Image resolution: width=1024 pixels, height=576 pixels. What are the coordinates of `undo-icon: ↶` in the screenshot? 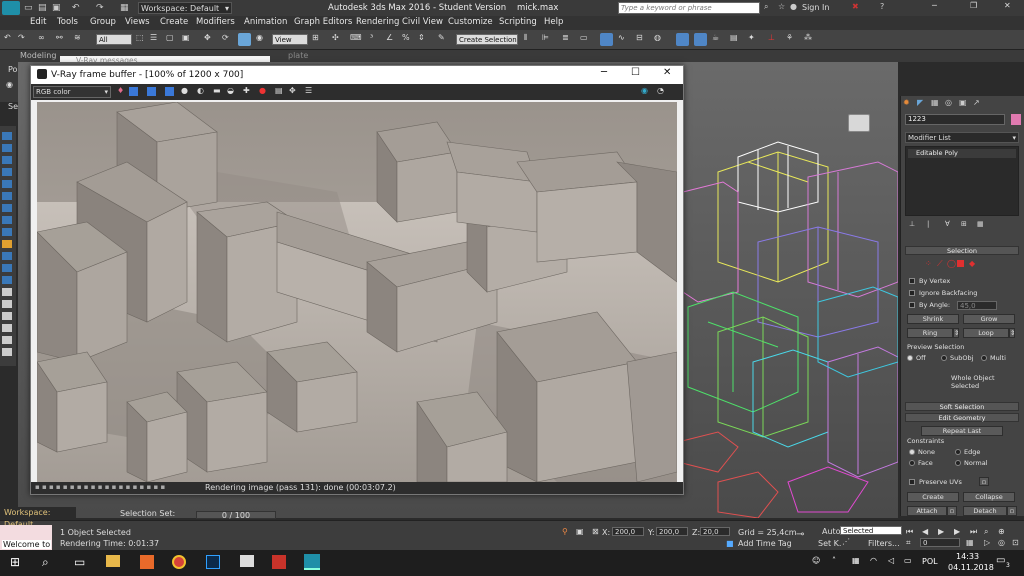 It's located at (76, 8).